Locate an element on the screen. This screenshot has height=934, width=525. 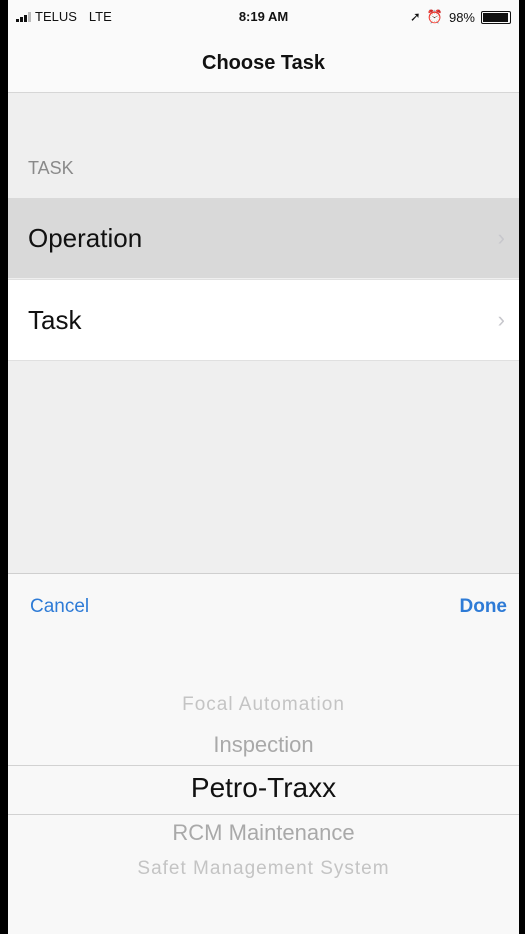
battery-percent: 98% is located at coordinates (461, 17).